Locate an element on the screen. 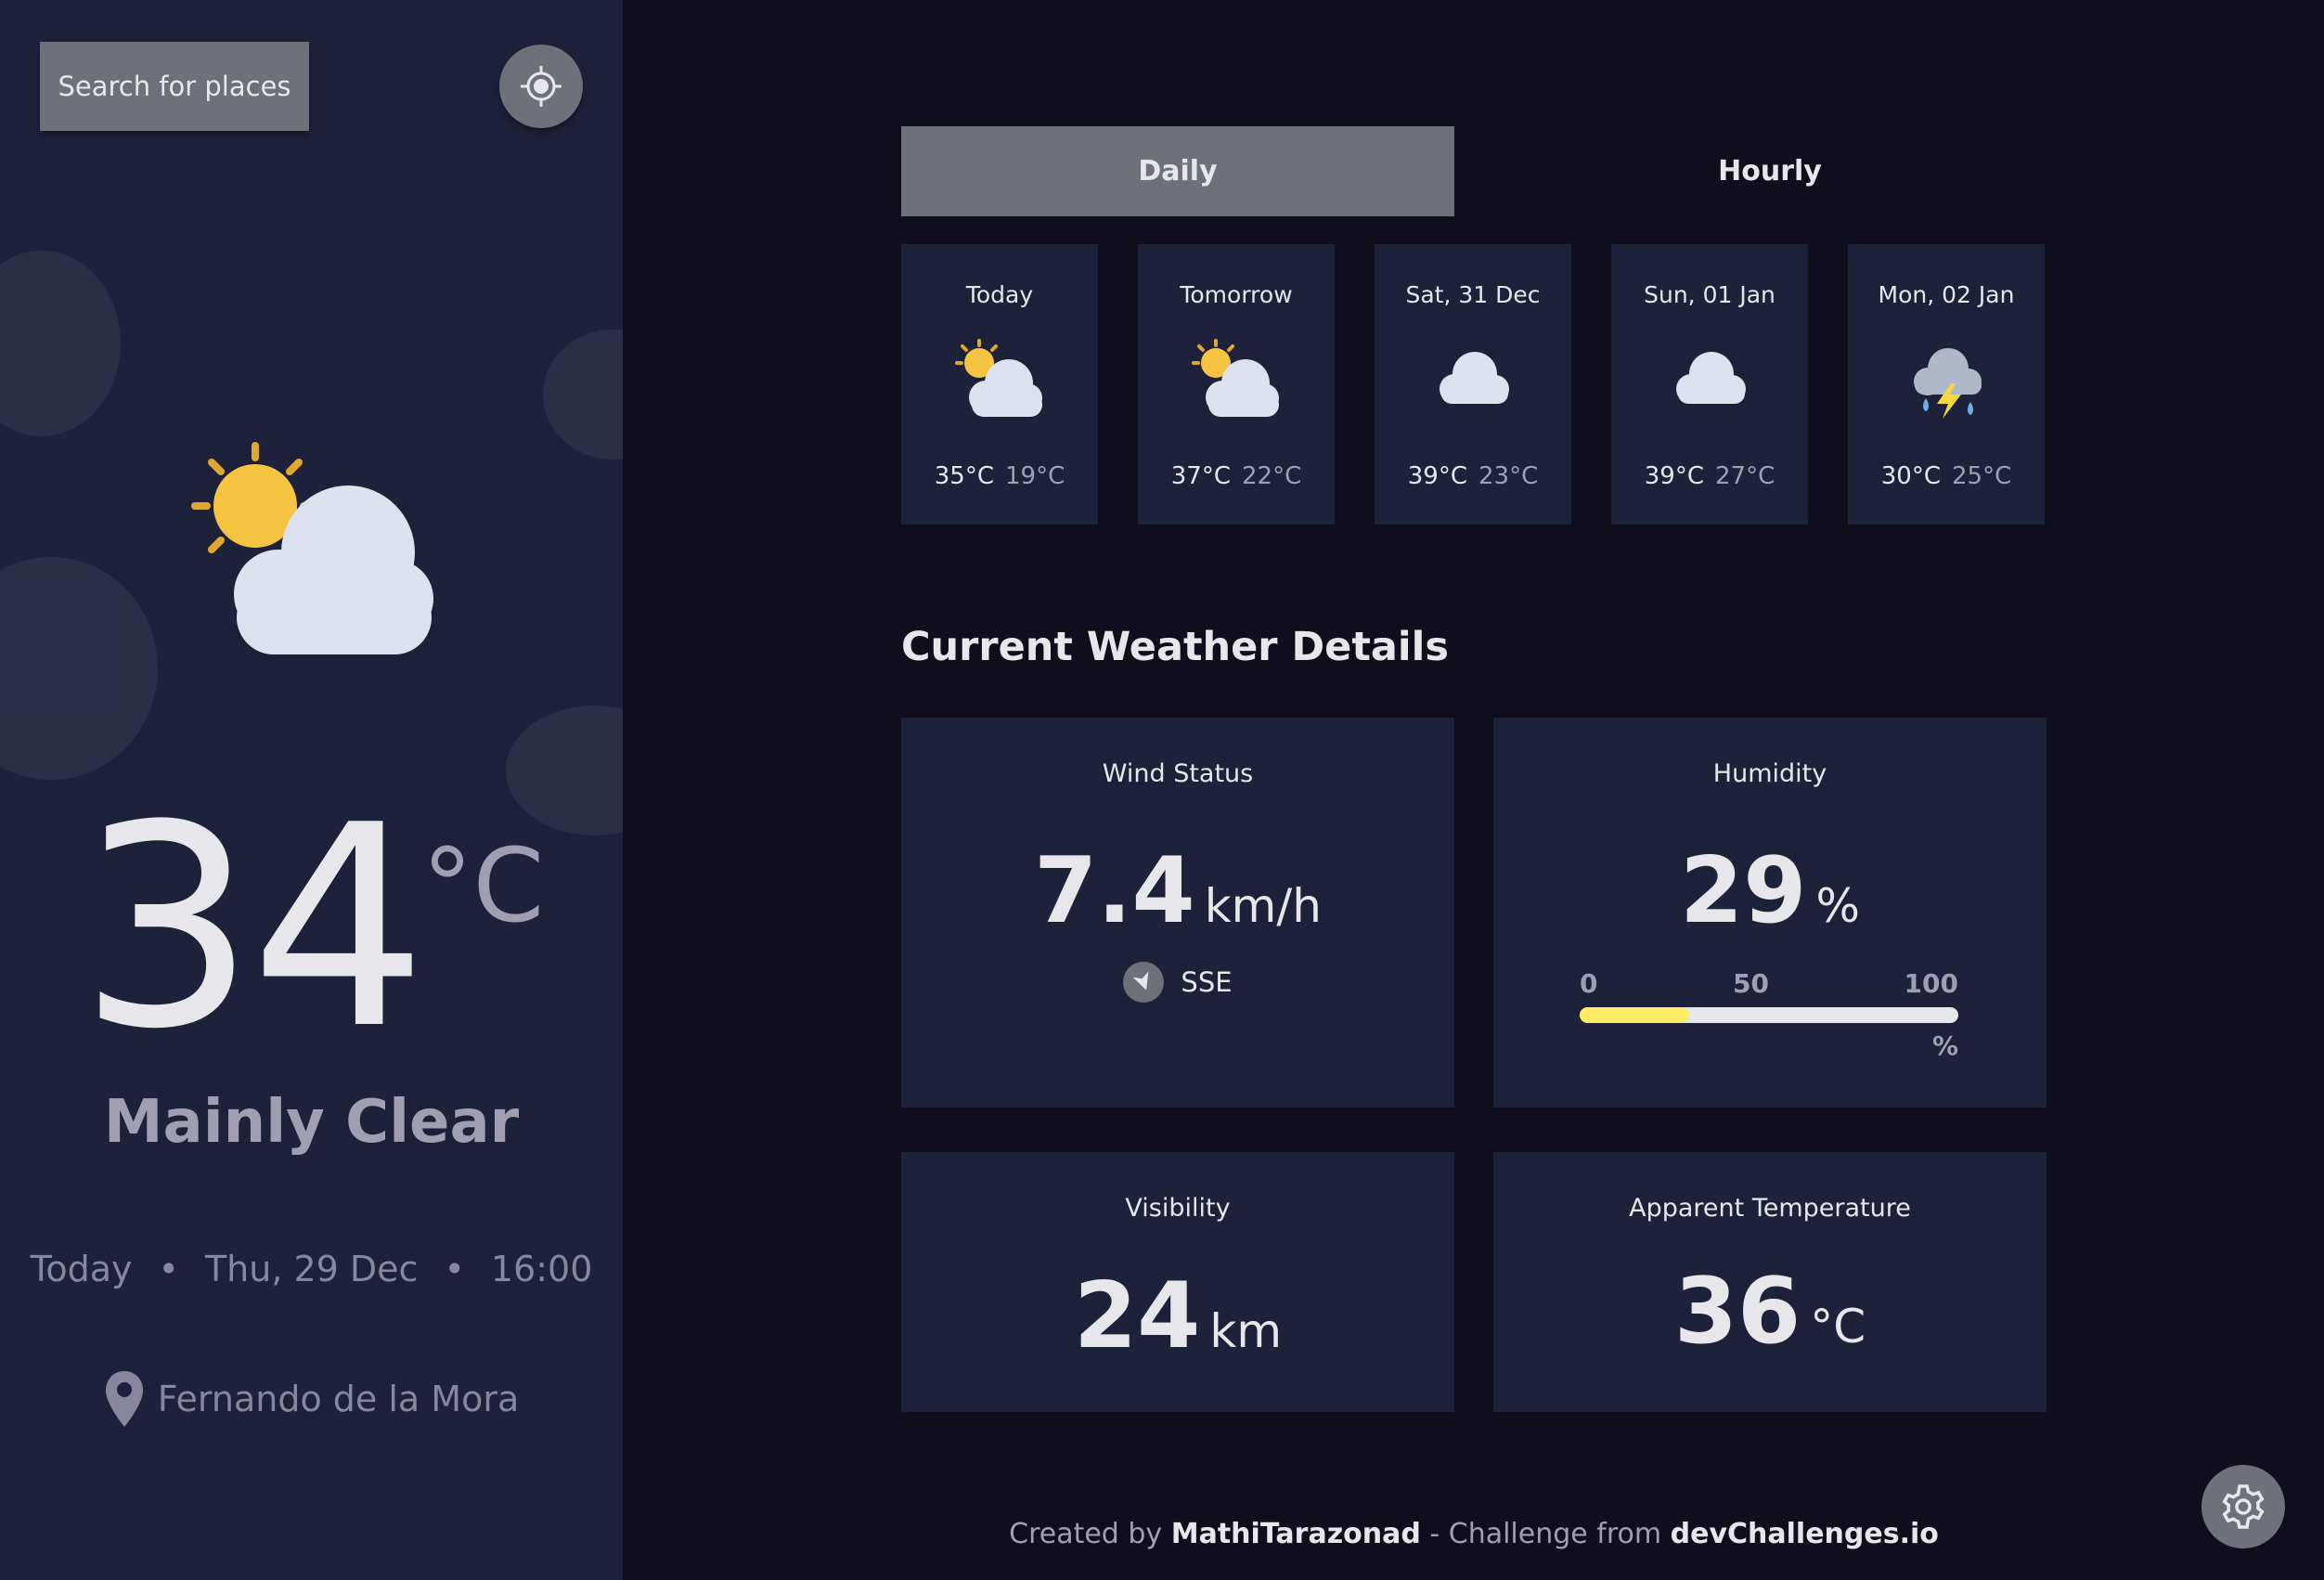 The width and height of the screenshot is (2324, 1580). footer-author-link: MathiTarazonad is located at coordinates (1296, 1534).